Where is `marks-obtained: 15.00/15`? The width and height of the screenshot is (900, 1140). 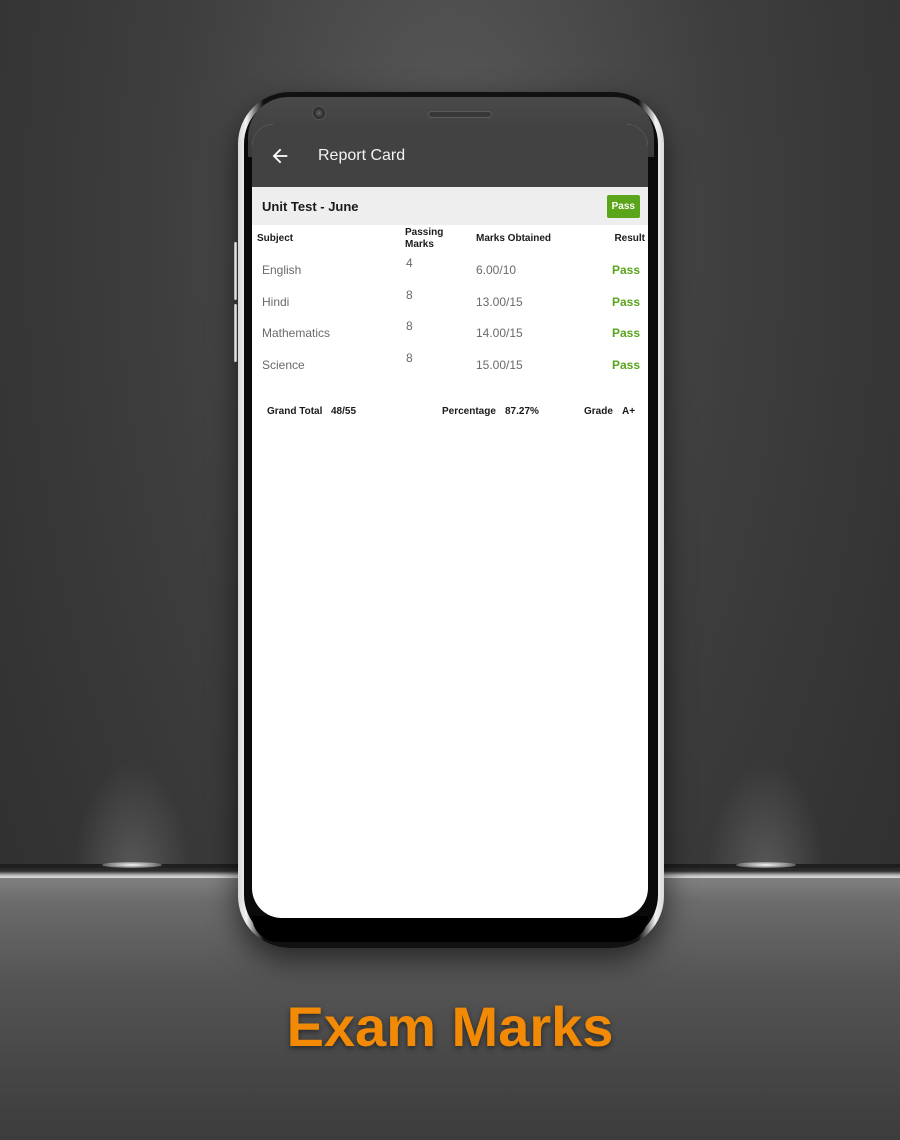 marks-obtained: 15.00/15 is located at coordinates (499, 365).